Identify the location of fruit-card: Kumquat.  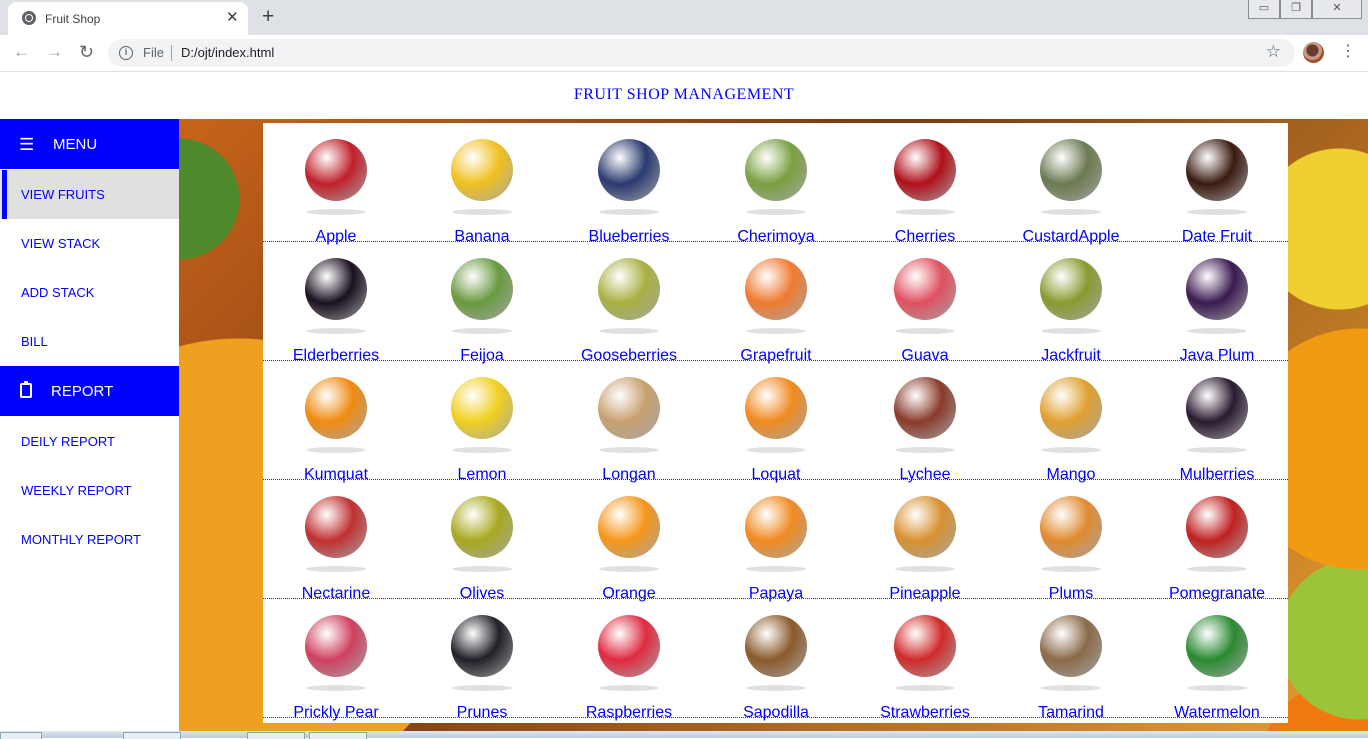
(336, 422).